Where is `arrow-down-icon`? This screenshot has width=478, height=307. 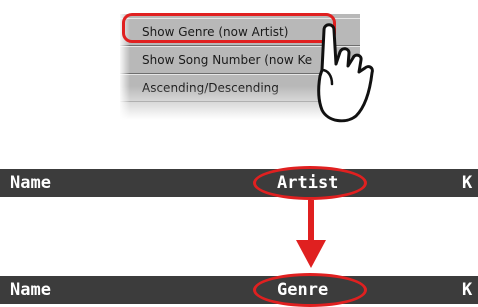
arrow-down-icon is located at coordinates (311, 234).